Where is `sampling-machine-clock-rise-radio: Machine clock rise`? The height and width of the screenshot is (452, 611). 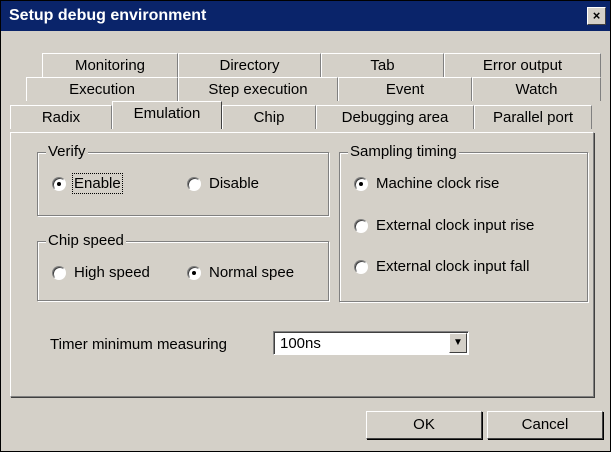 sampling-machine-clock-rise-radio: Machine clock rise is located at coordinates (426, 183).